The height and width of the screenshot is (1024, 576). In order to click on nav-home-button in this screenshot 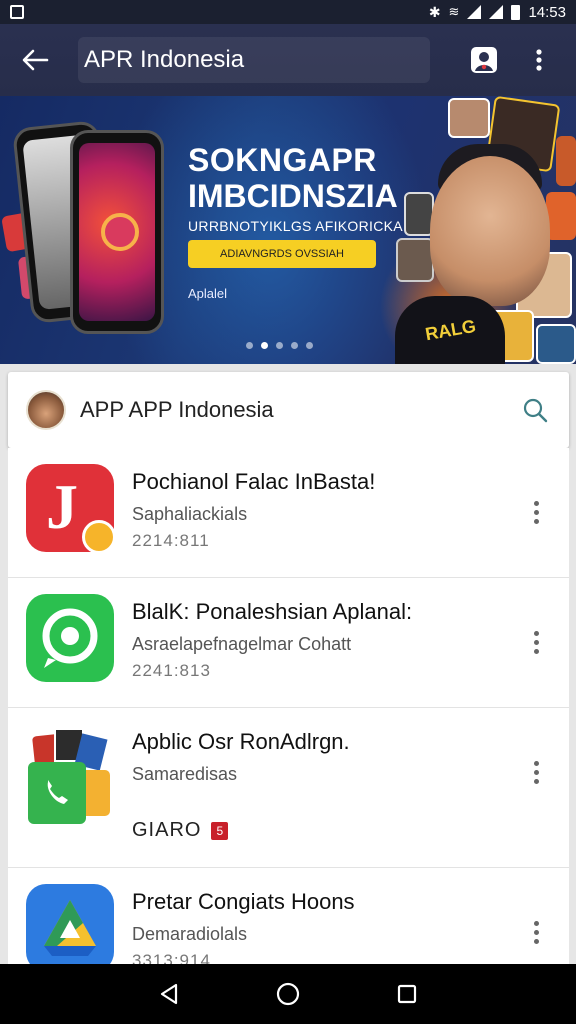, I will do `click(288, 994)`.